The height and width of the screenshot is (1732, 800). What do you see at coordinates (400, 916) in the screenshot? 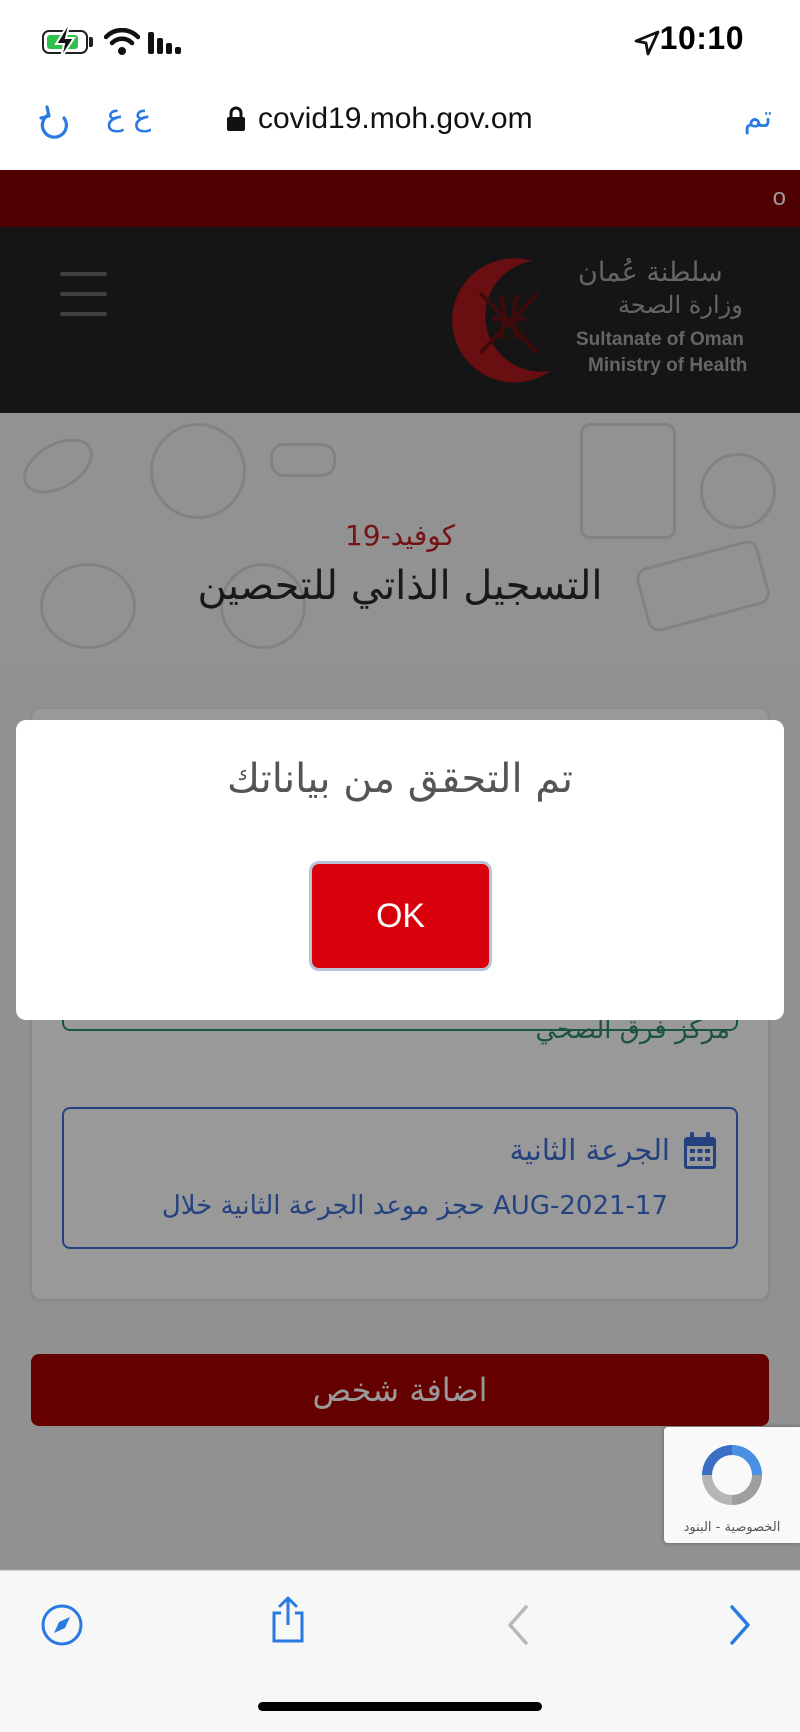
I see `ok-button: OK` at bounding box center [400, 916].